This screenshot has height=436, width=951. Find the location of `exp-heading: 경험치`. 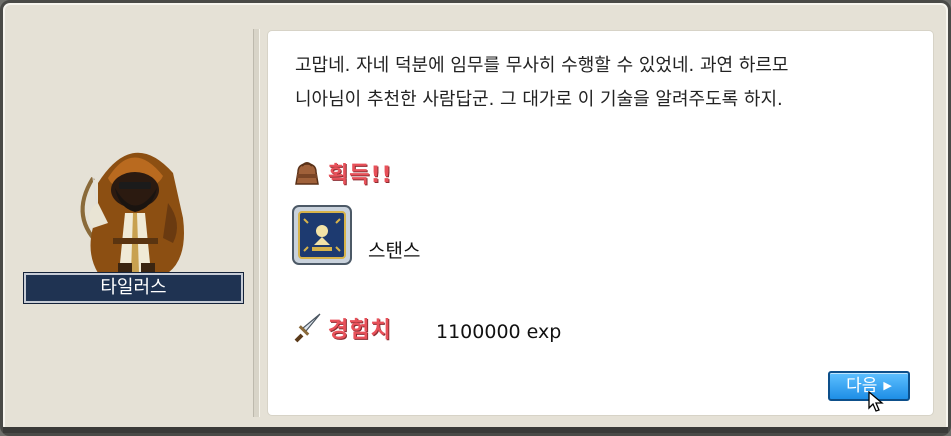

exp-heading: 경험치 is located at coordinates (342, 328).